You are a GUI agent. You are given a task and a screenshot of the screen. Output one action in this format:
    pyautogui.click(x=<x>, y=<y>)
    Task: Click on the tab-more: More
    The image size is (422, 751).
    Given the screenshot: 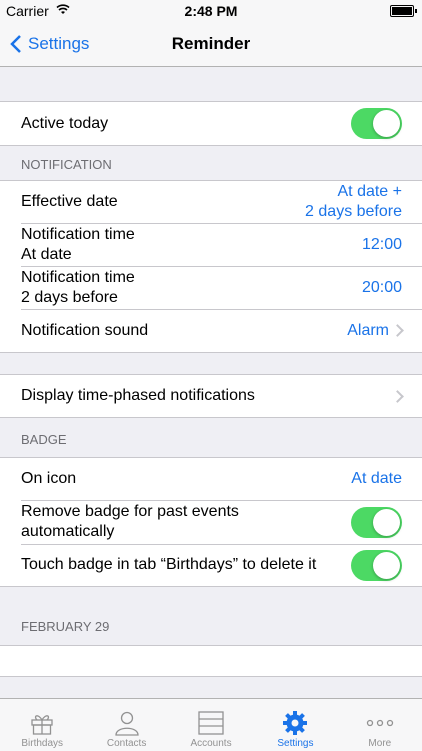 What is the action you would take?
    pyautogui.click(x=380, y=725)
    